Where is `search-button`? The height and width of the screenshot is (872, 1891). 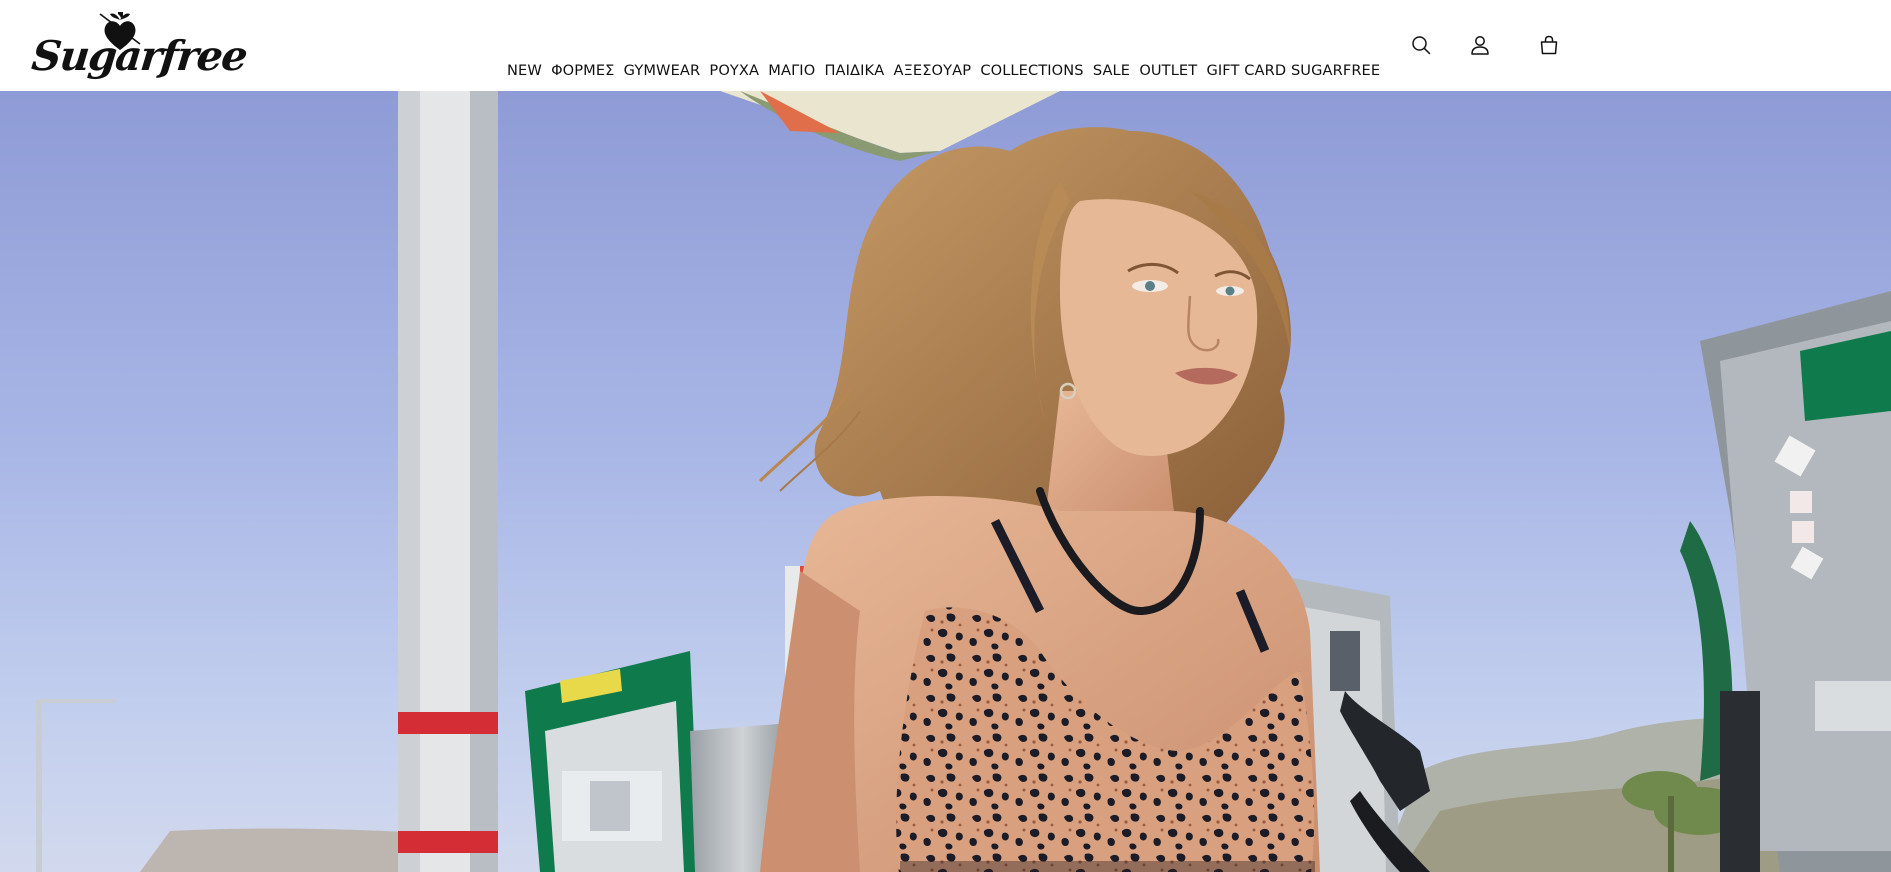 search-button is located at coordinates (1421, 45).